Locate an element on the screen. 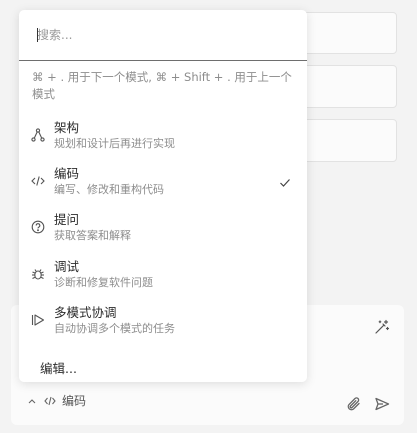 This screenshot has width=417, height=433. send-icon is located at coordinates (382, 404).